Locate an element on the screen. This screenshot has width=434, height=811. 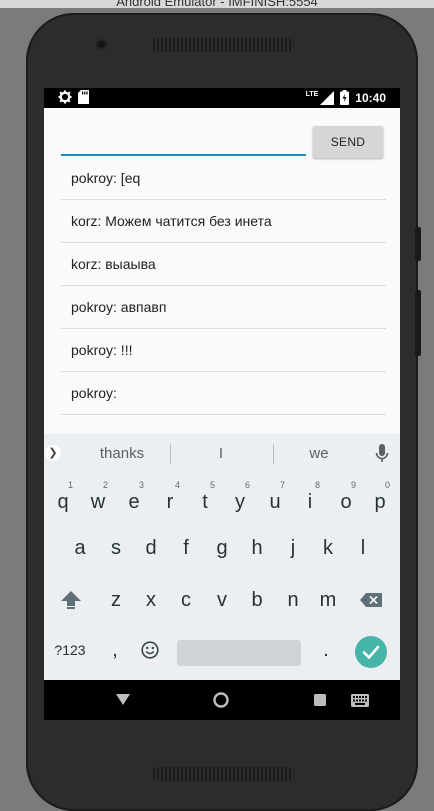
message-text: pokroy: авпавп is located at coordinates (119, 307).